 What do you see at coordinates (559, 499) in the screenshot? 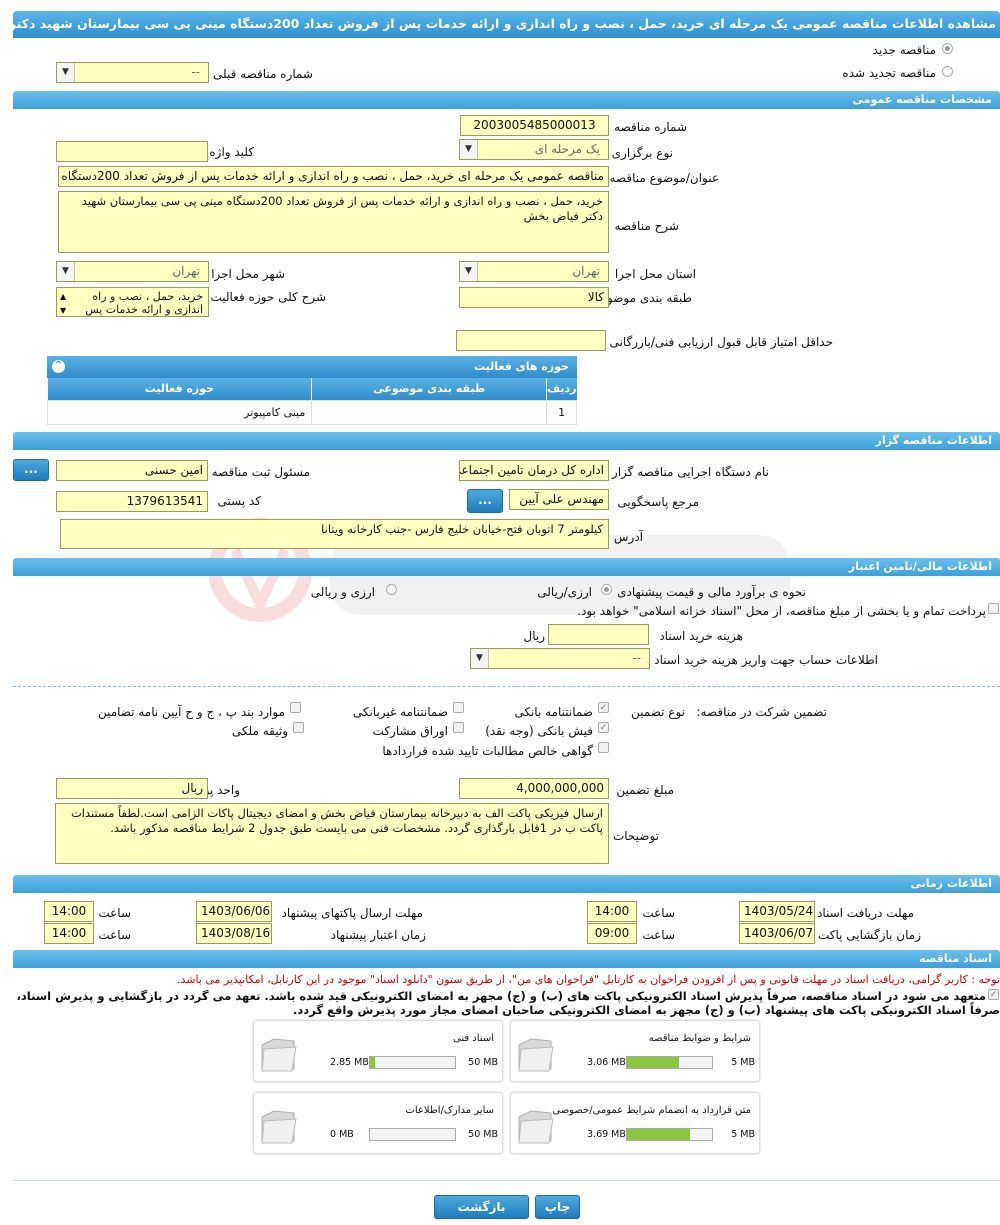
I see `ref-field: مهندس علی آیین` at bounding box center [559, 499].